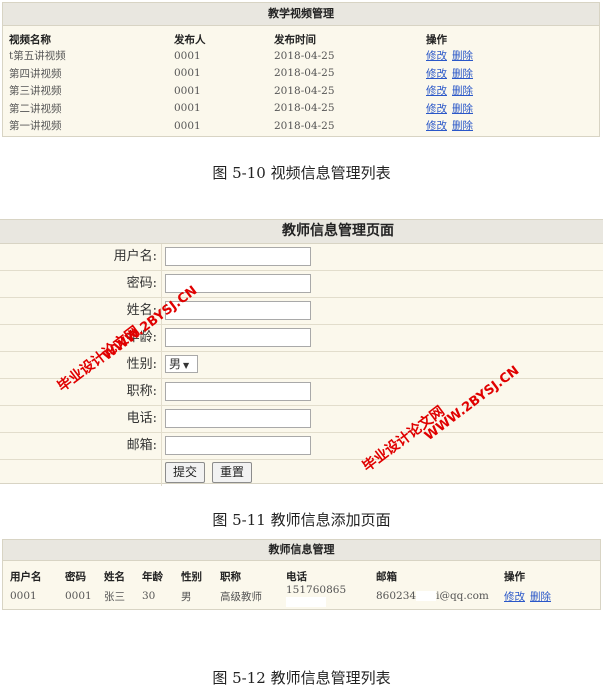 This screenshot has width=603, height=697. What do you see at coordinates (301, 473) in the screenshot?
I see `form-row-actions: 提交 重置` at bounding box center [301, 473].